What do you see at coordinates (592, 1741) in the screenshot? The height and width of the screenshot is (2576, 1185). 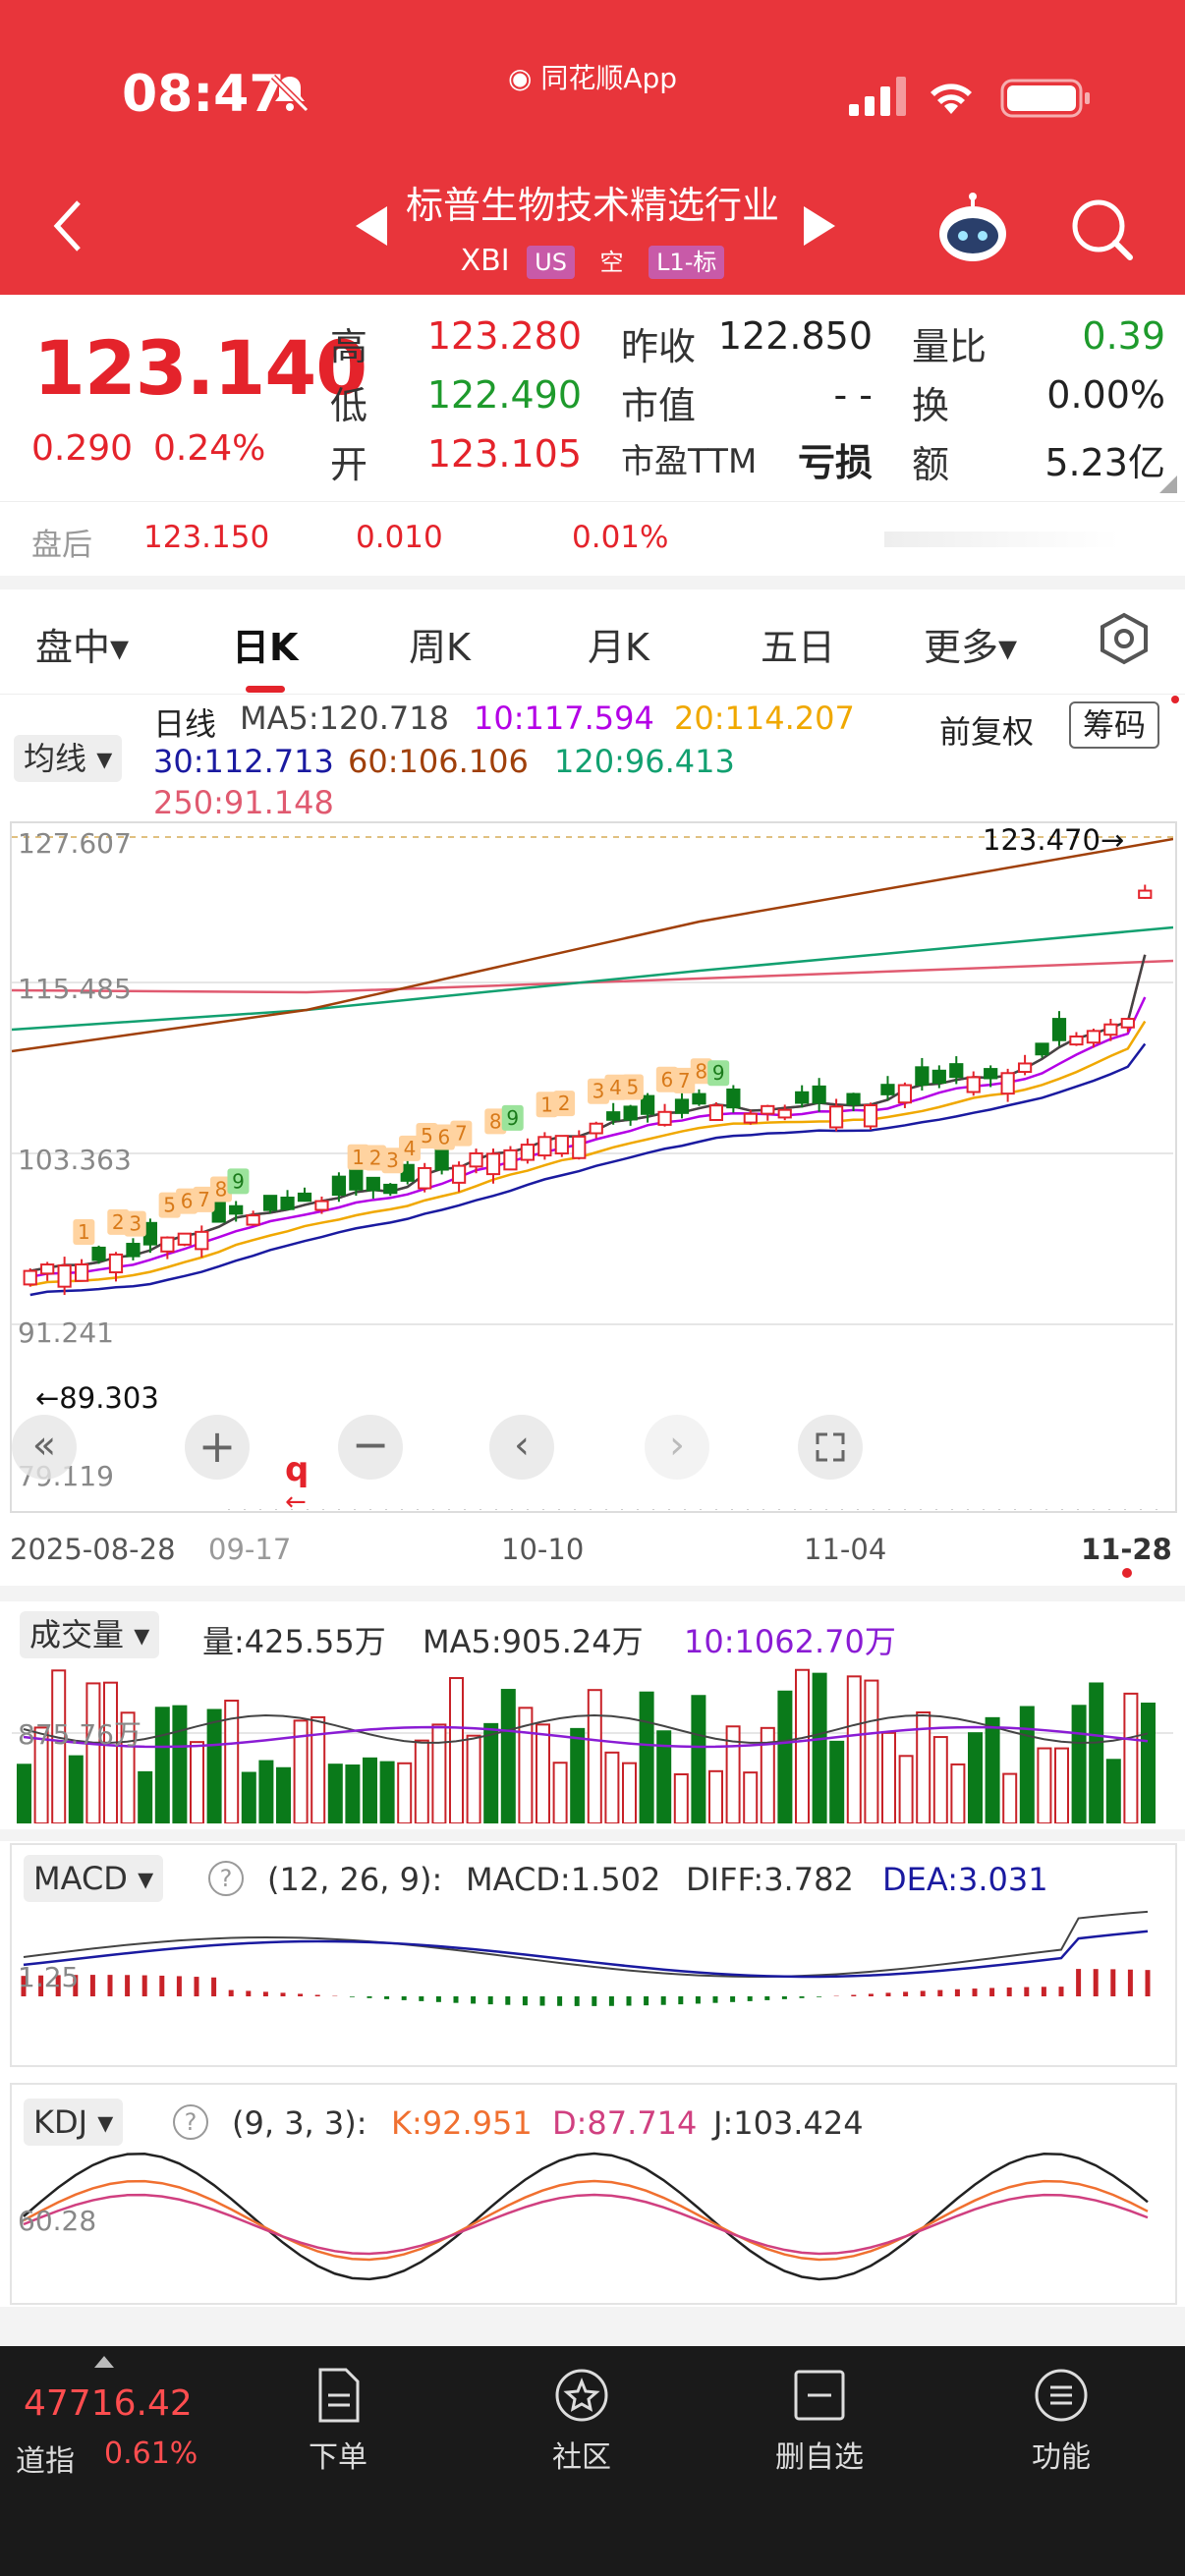 I see `volume-chart` at bounding box center [592, 1741].